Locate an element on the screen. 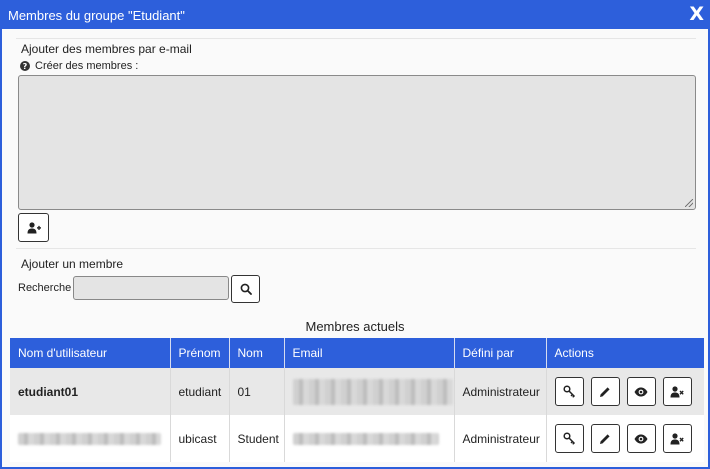 The width and height of the screenshot is (710, 469). create-members-help: ? Créer des membres : is located at coordinates (79, 66).